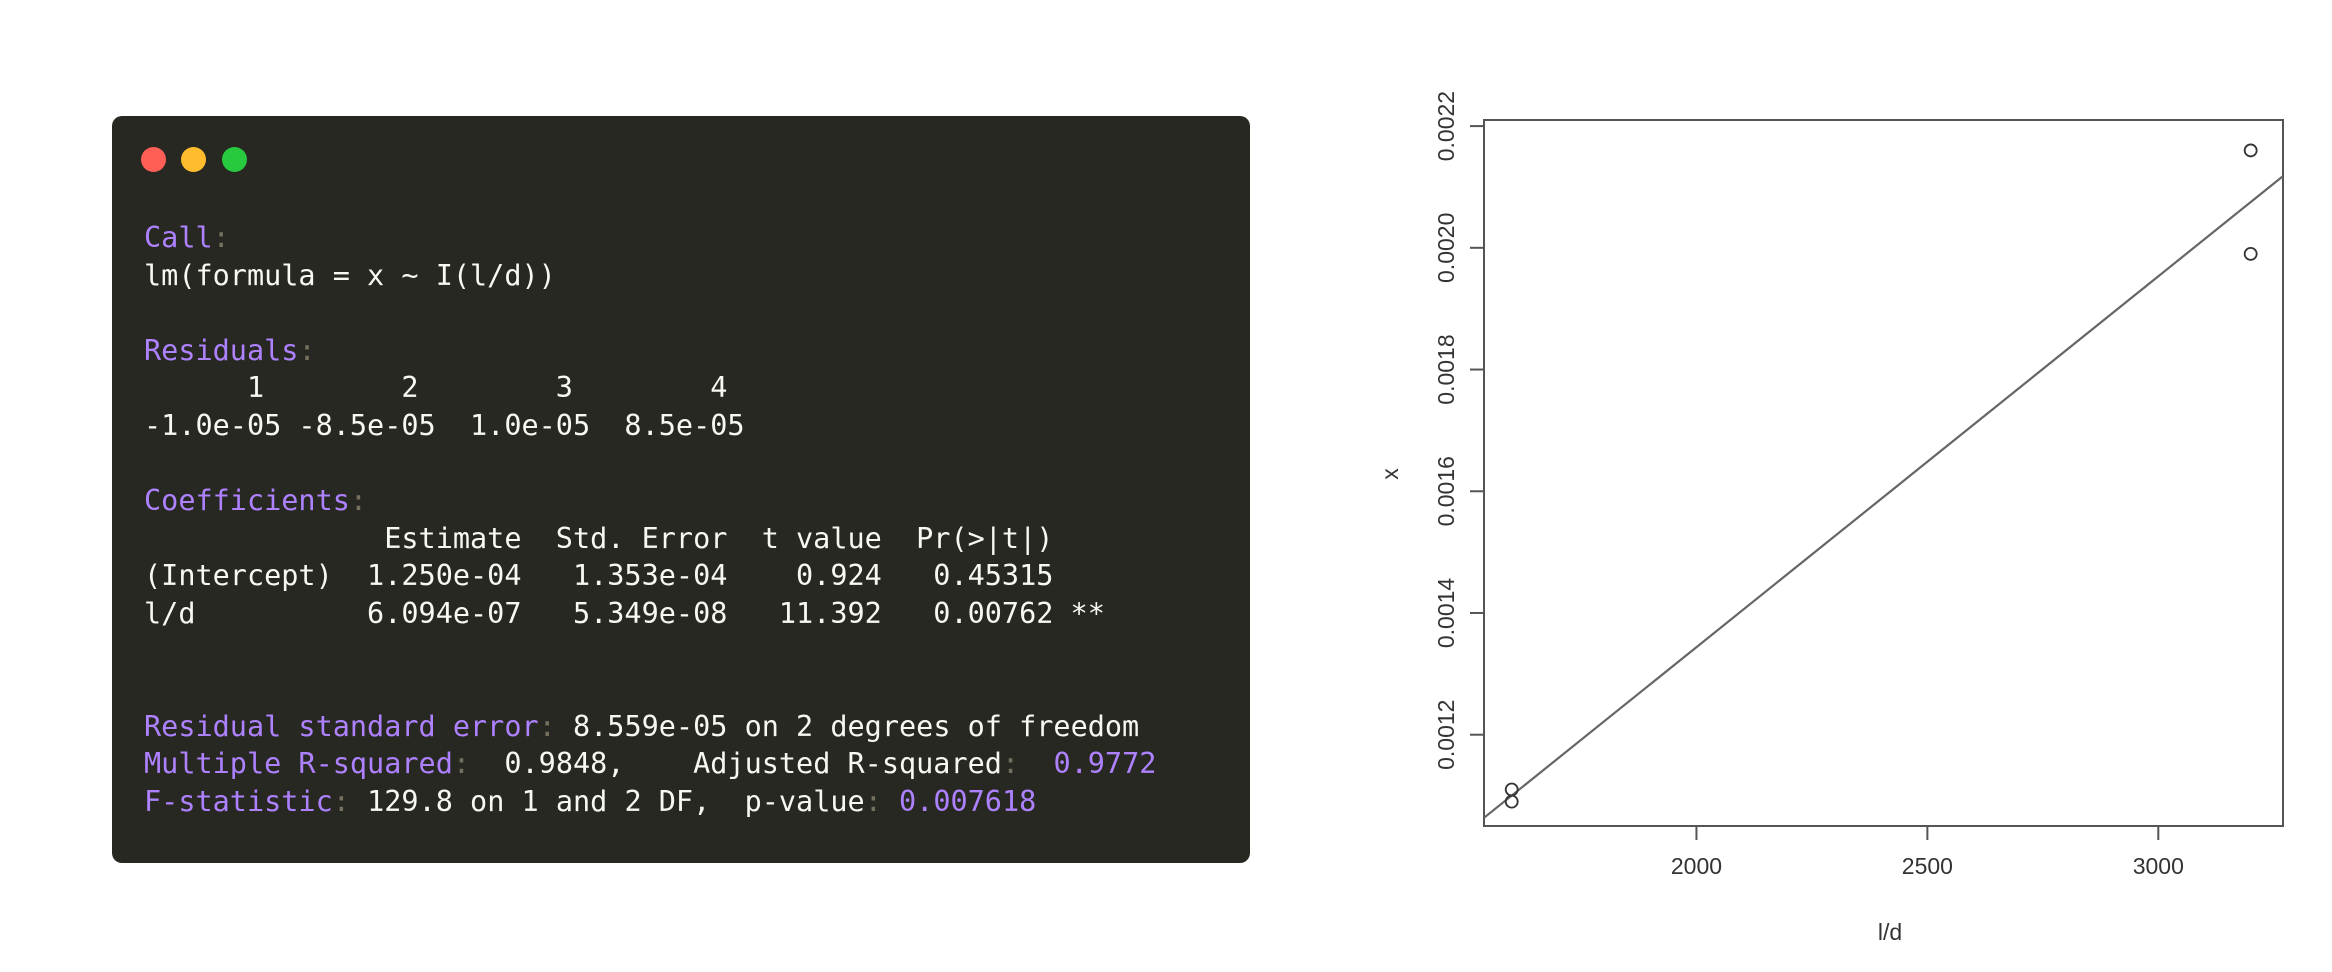 The image size is (2332, 972). What do you see at coordinates (234, 159) in the screenshot?
I see `zoom-window-button` at bounding box center [234, 159].